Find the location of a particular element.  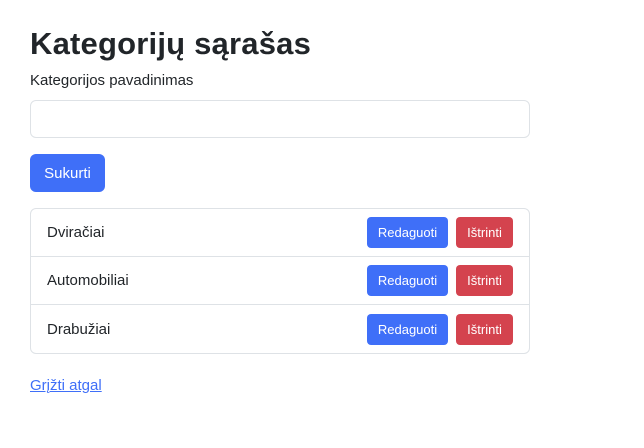

list-item: Automobiliai Redaguoti Ištrinti is located at coordinates (280, 281).